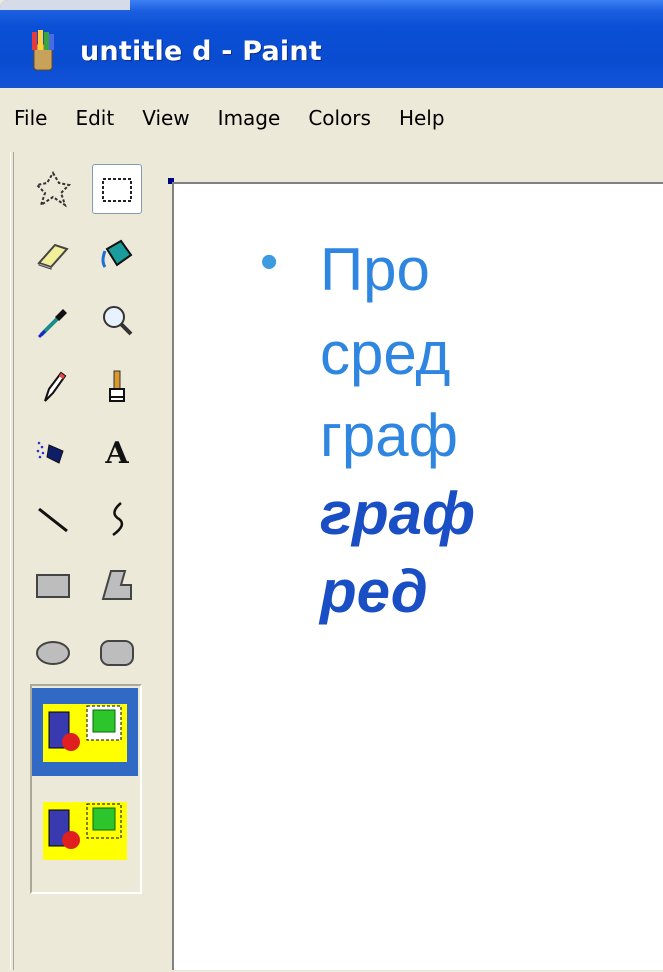 Image resolution: width=663 pixels, height=972 pixels. I want to click on canvas-text-line-1: Про, so click(375, 269).